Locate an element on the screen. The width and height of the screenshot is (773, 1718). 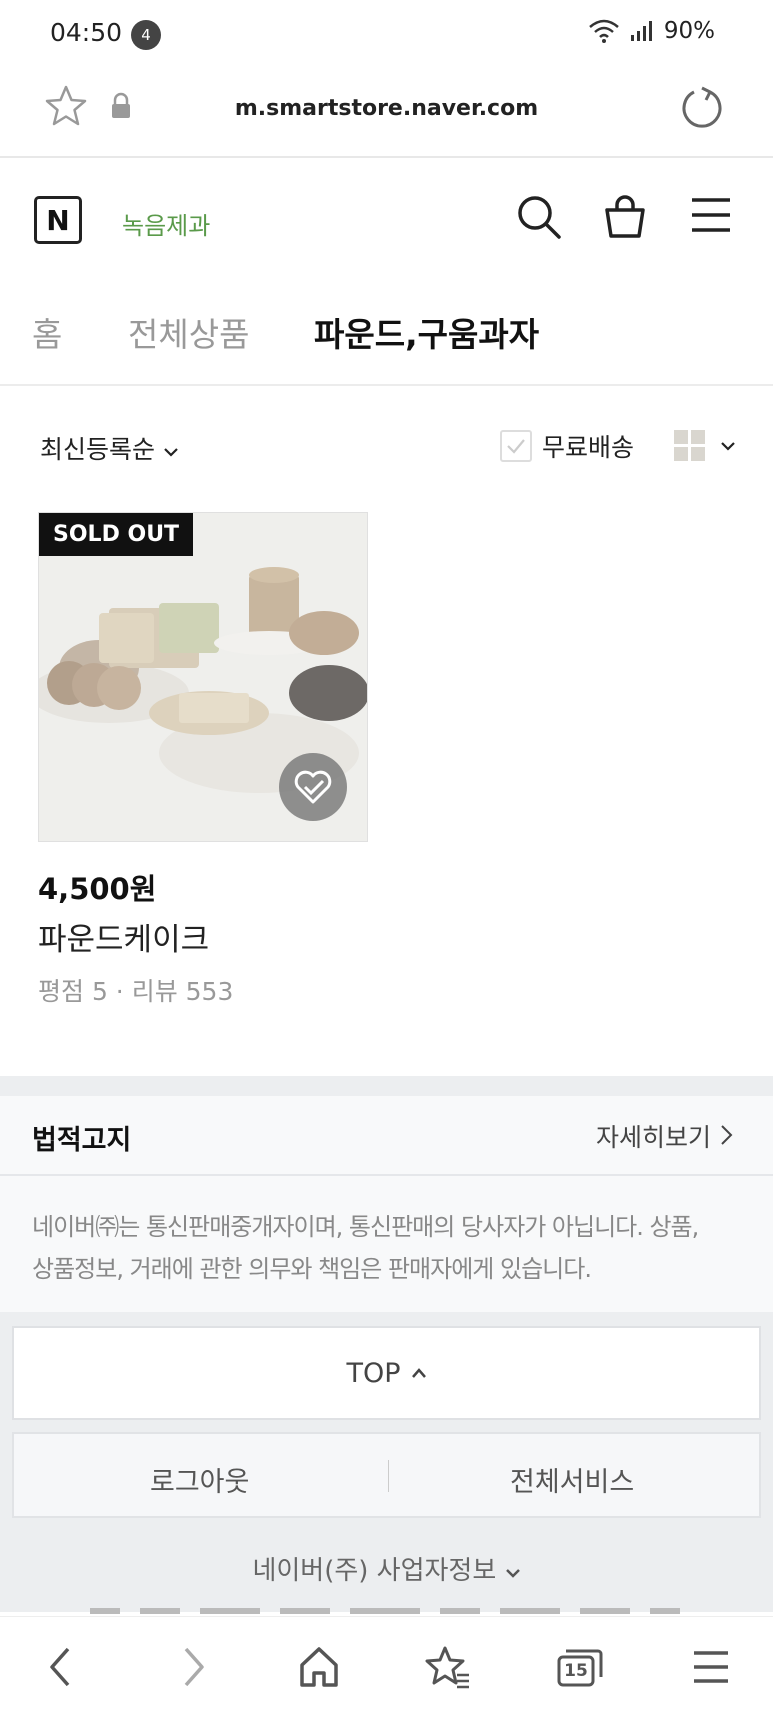
check-icon is located at coordinates (516, 446).